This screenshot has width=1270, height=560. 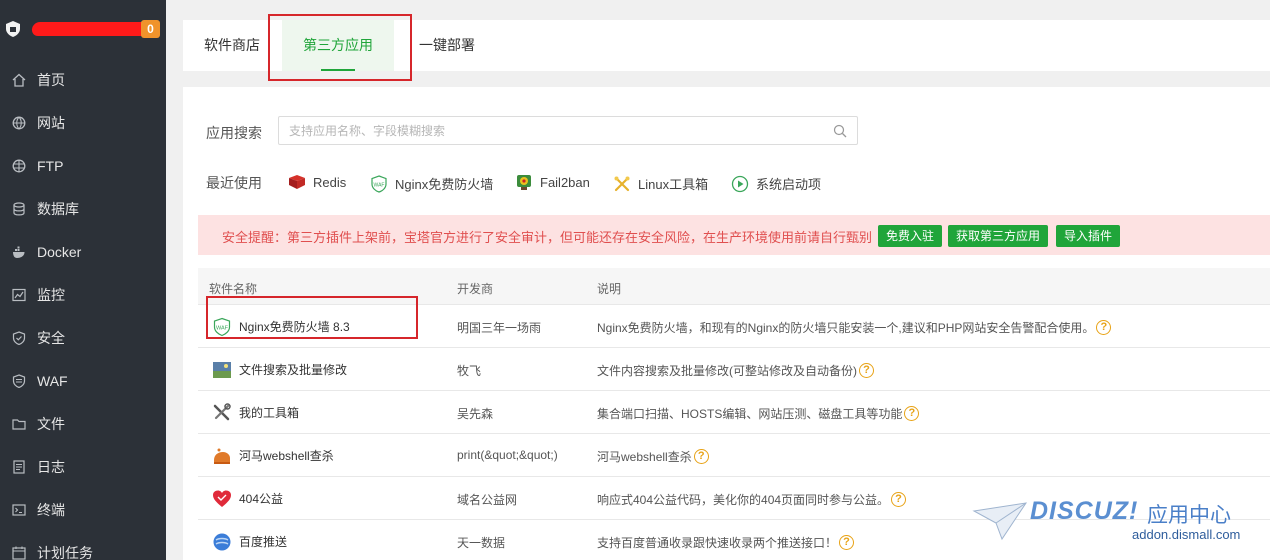 I want to click on cell-description: 集合端口扫描、HOSTS编辑、网站压测、磁盘工具等功能 ?, so click(x=758, y=413).